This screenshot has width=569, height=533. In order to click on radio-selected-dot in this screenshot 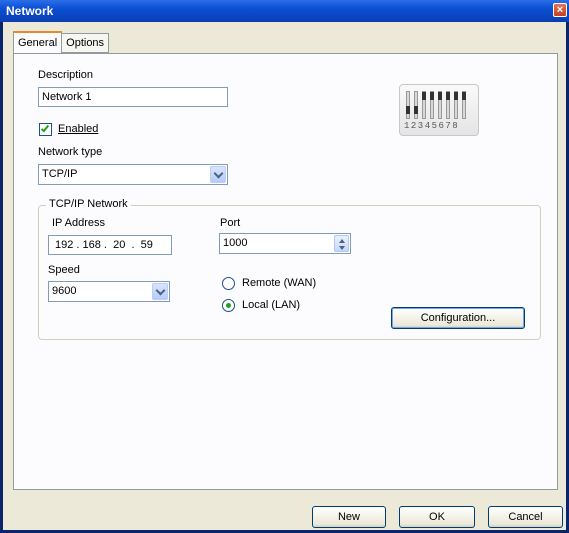, I will do `click(228, 305)`.